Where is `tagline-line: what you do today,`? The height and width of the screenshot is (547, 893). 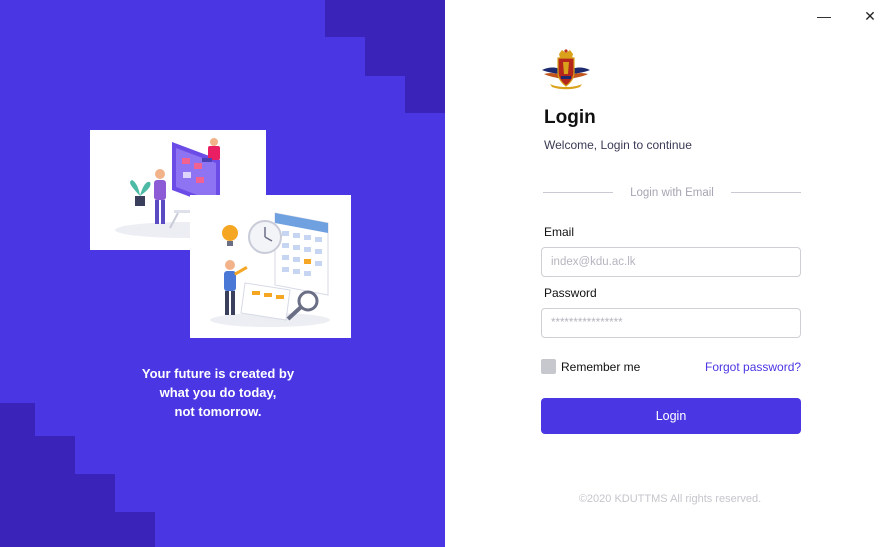 tagline-line: what you do today, is located at coordinates (218, 392).